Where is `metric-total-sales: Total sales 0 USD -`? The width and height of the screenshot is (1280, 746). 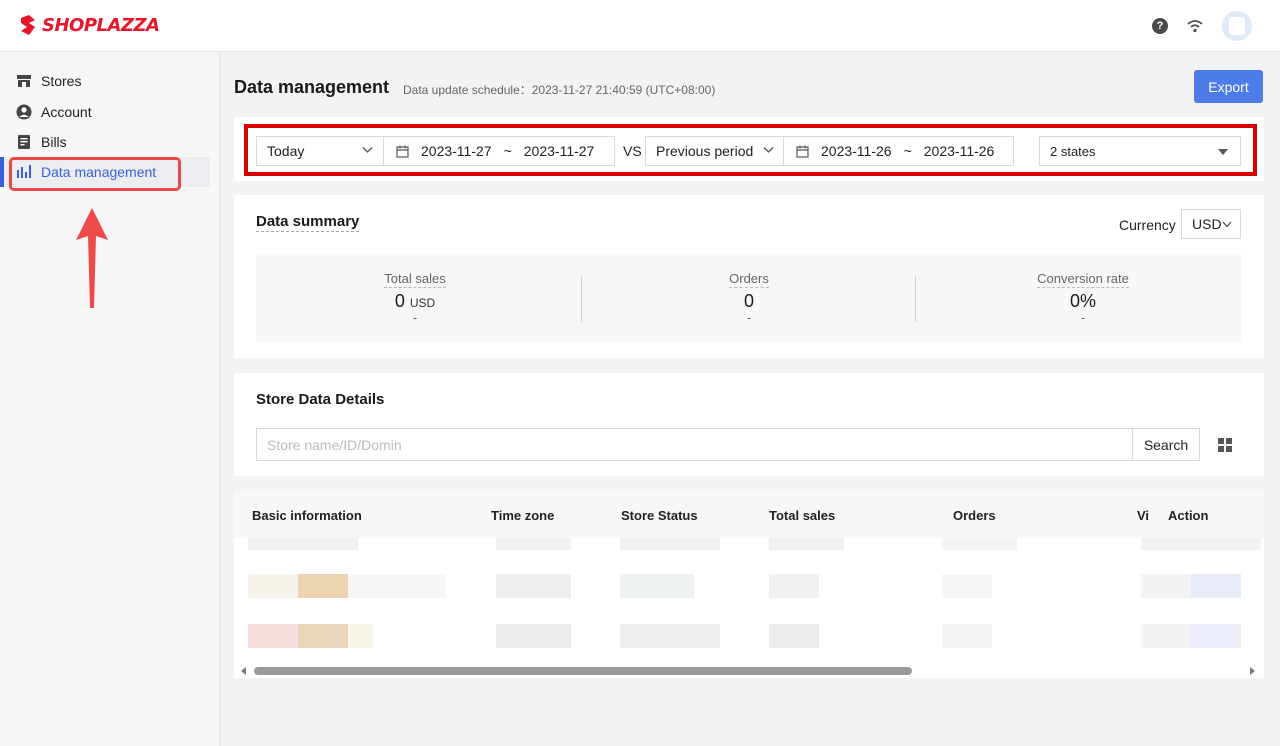 metric-total-sales: Total sales 0 USD - is located at coordinates (415, 298).